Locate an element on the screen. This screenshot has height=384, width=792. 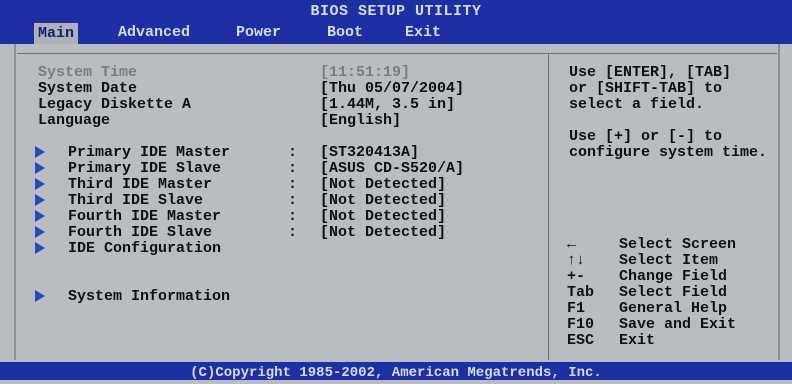
ide-third-master-value: [Not Detected] is located at coordinates (383, 184).